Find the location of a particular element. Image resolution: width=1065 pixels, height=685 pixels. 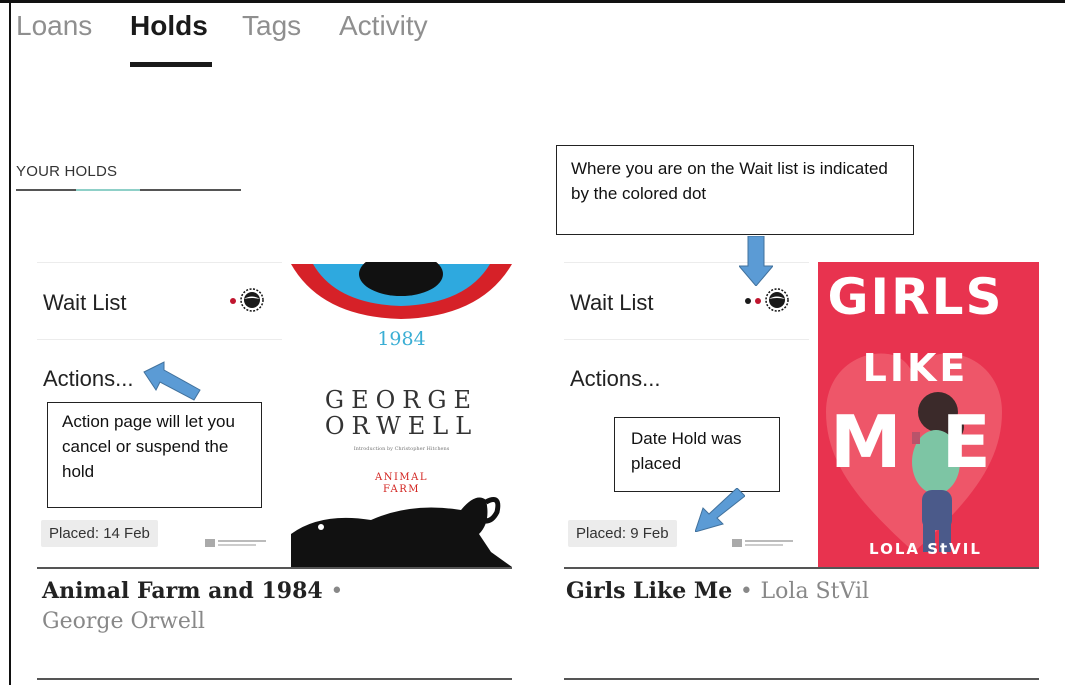

cover-author: LOLA StVIL is located at coordinates (925, 549).